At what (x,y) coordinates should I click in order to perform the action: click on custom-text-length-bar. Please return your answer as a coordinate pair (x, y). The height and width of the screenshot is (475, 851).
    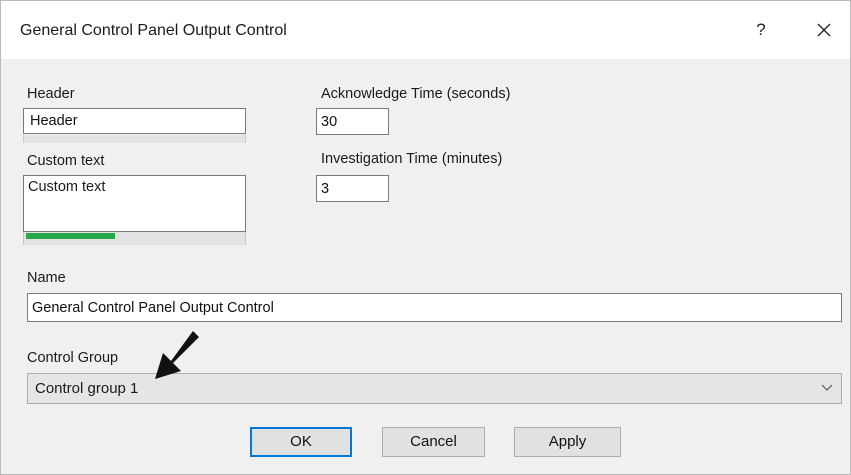
    Looking at the image, I should click on (70, 236).